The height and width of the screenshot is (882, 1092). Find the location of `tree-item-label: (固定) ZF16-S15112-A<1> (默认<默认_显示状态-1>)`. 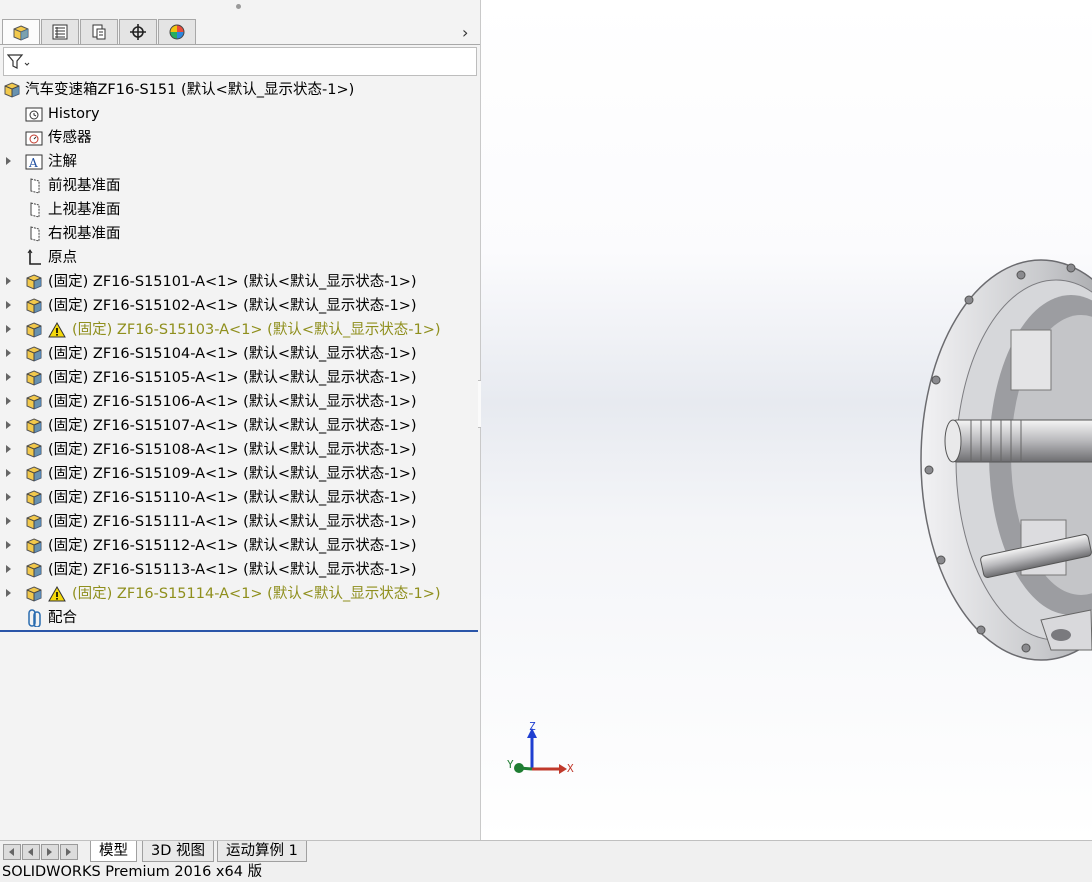

tree-item-label: (固定) ZF16-S15112-A<1> (默认<默认_显示状态-1>) is located at coordinates (232, 546).